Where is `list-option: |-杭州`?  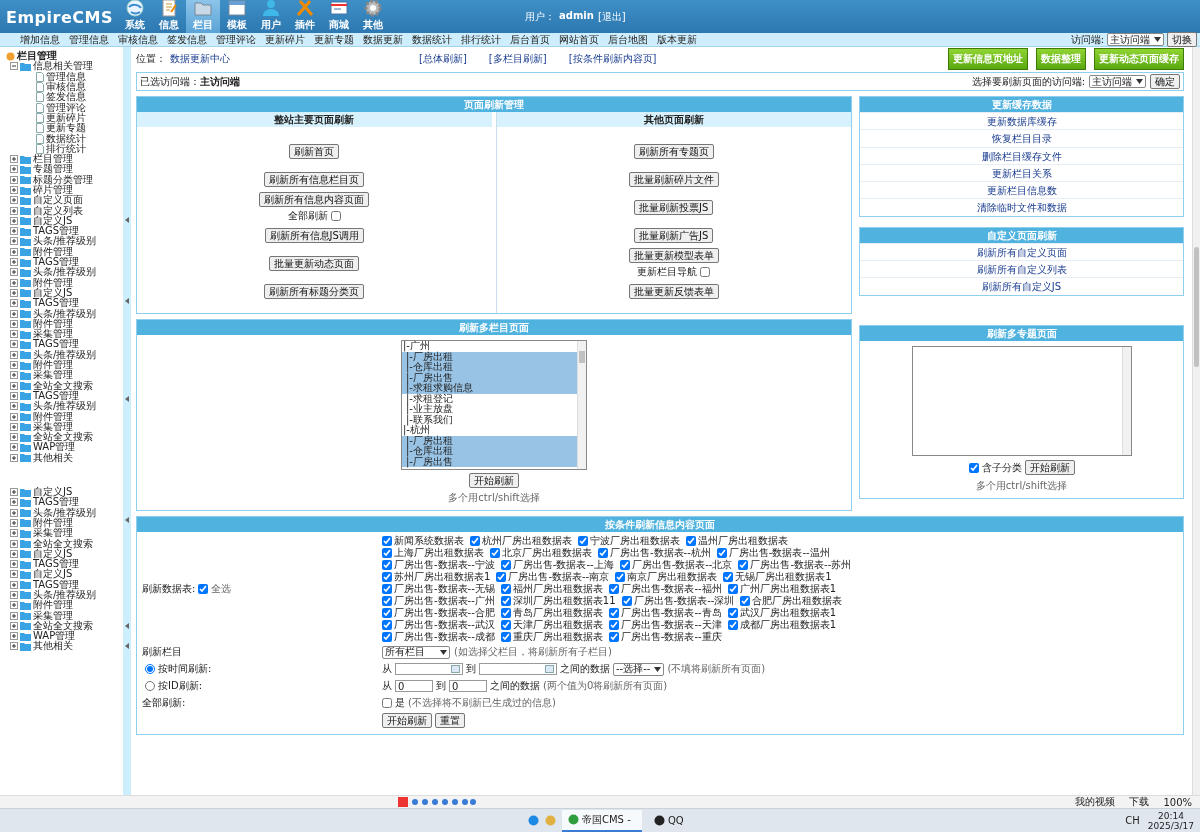
list-option: |-杭州 is located at coordinates (489, 430).